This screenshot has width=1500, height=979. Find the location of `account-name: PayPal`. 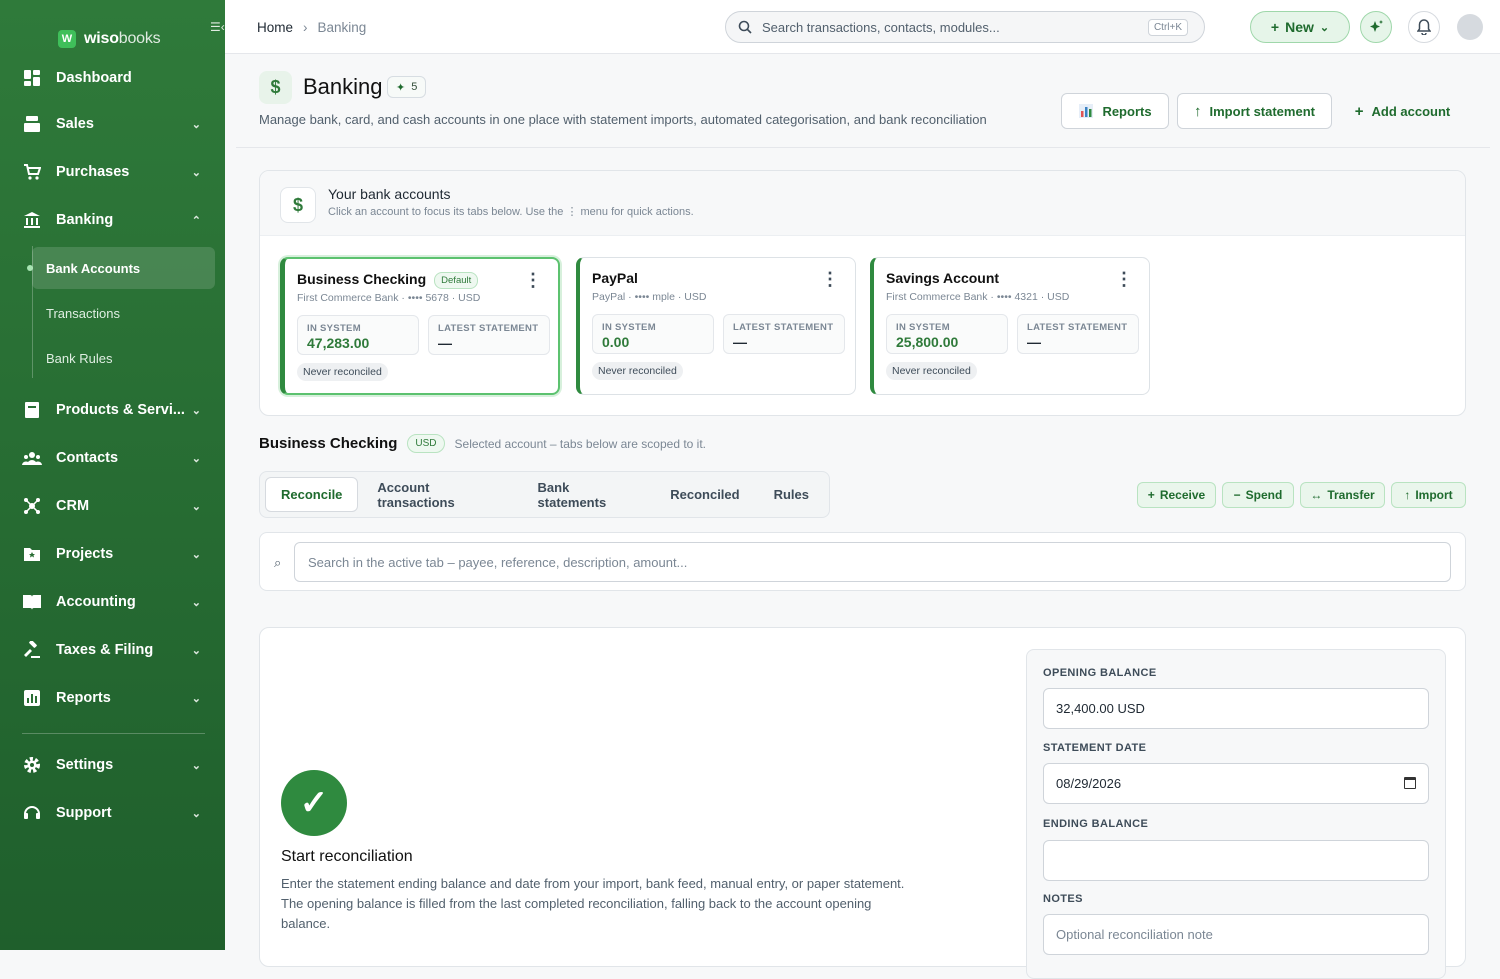

account-name: PayPal is located at coordinates (615, 278).